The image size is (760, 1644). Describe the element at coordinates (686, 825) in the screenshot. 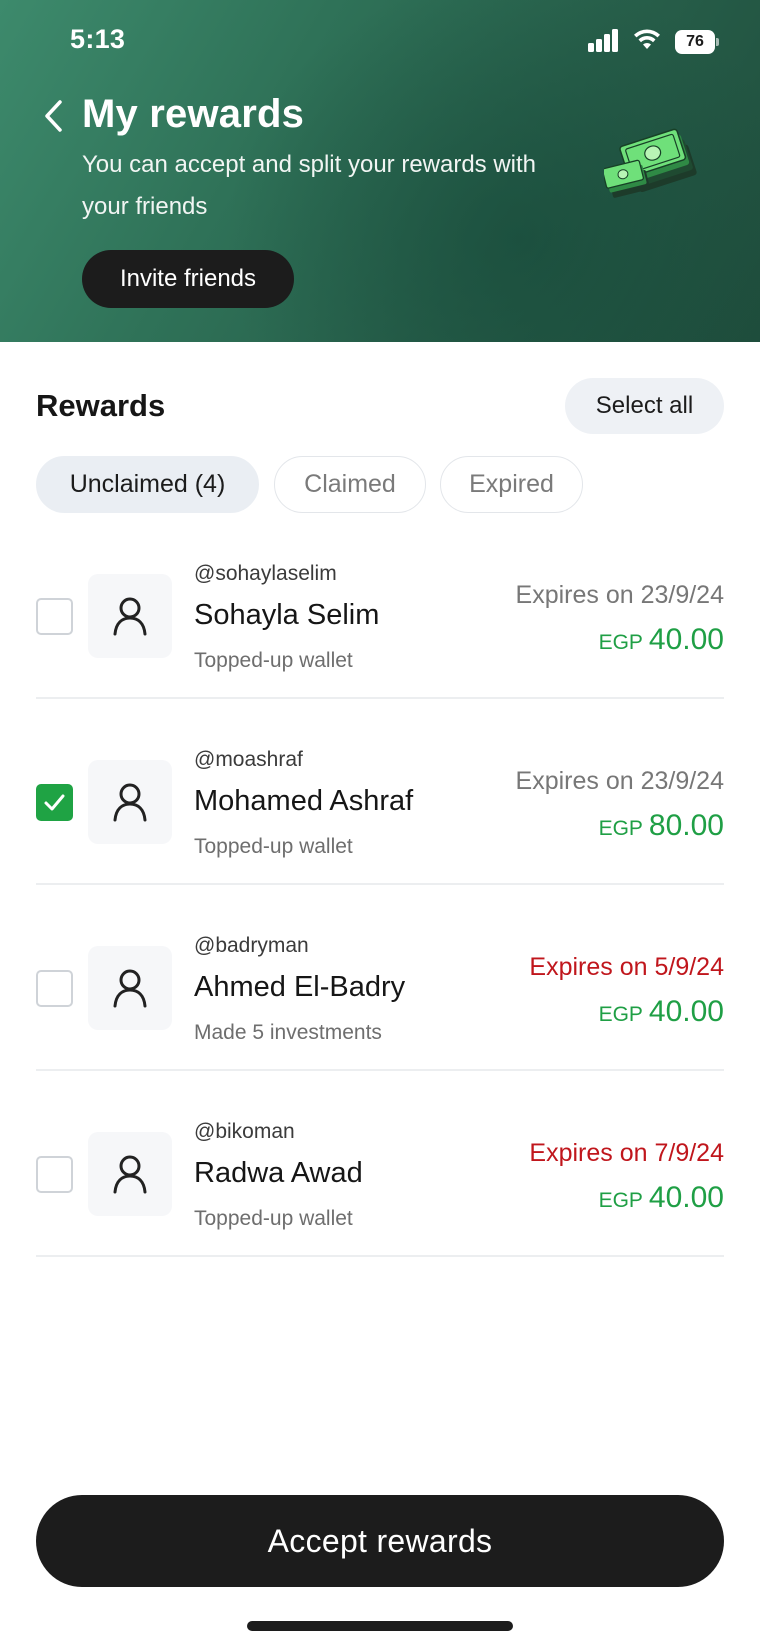

I see `reward-value: 80.00` at that location.